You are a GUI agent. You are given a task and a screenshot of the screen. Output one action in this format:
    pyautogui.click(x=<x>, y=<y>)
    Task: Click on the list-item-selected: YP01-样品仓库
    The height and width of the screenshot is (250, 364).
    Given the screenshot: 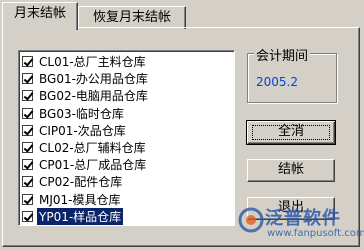 What is the action you would take?
    pyautogui.click(x=128, y=216)
    